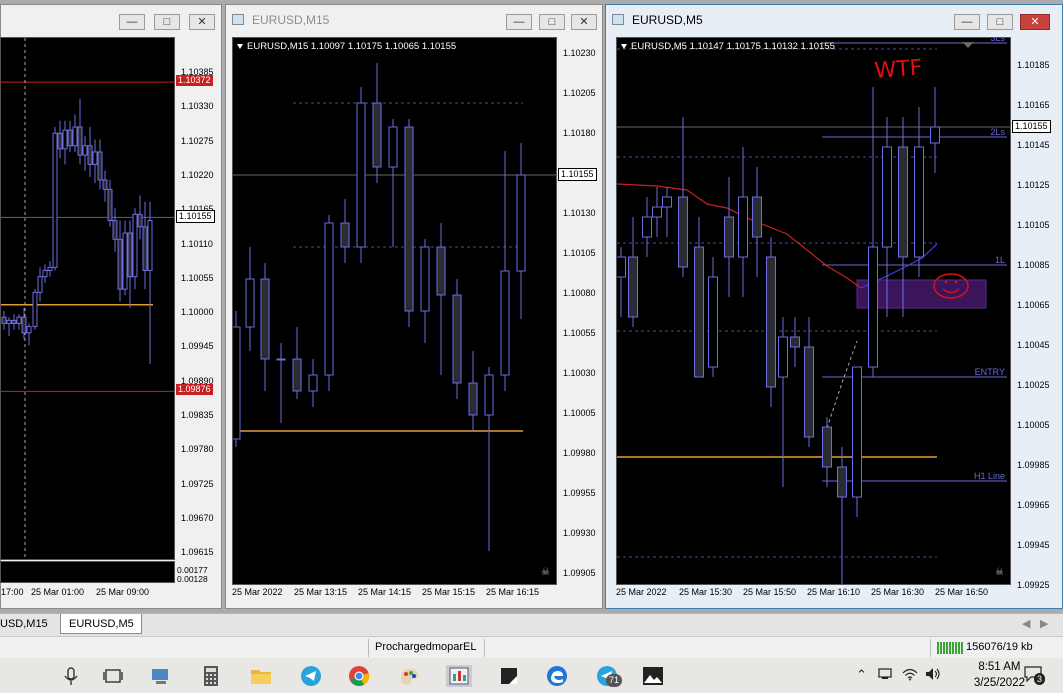 This screenshot has height=693, width=1063. What do you see at coordinates (531, 624) in the screenshot?
I see `chart-tab-bar: USD,M15 EURUSD,M5 ◀ ▶` at bounding box center [531, 624].